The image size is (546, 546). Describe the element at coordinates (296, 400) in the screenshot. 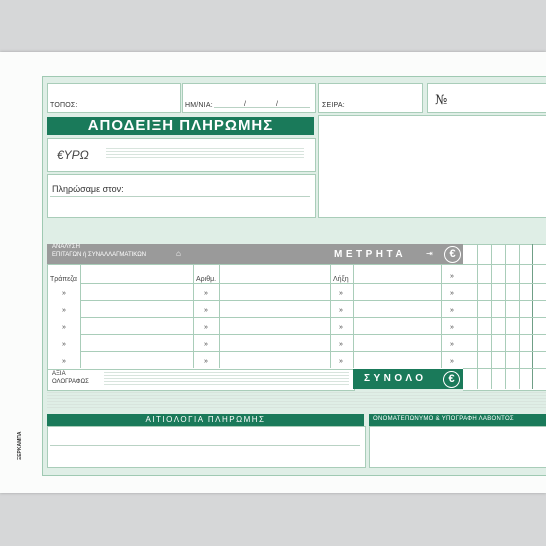

I see `extra-dotted-area` at that location.